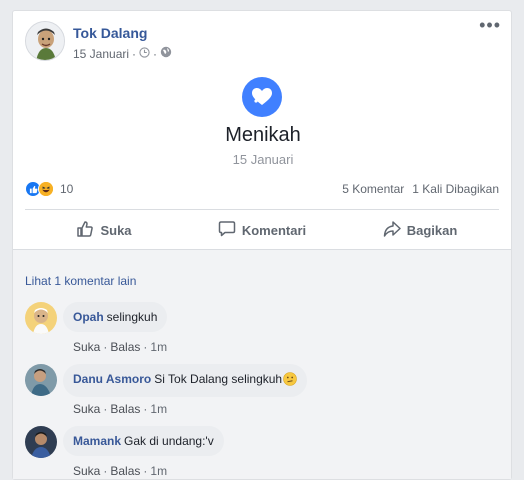 This screenshot has height=480, width=524. I want to click on reaction-count: 10, so click(66, 189).